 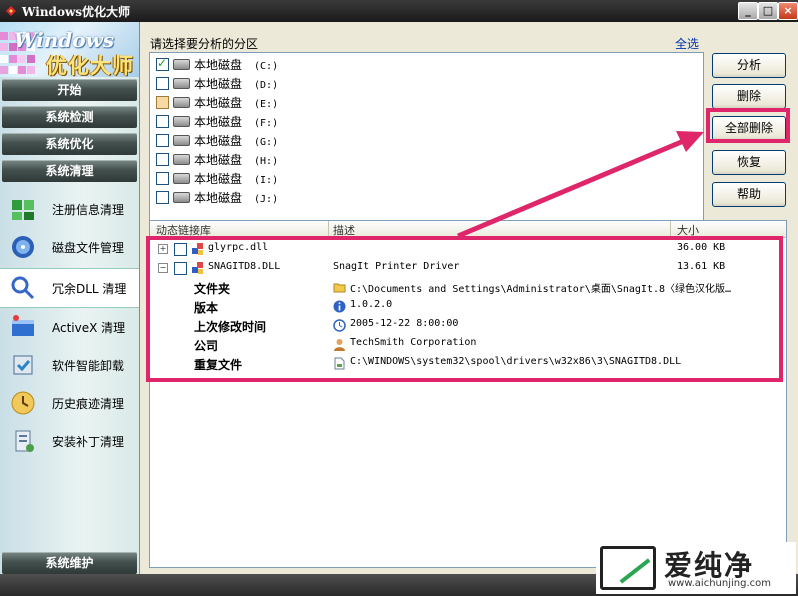 What do you see at coordinates (719, 583) in the screenshot?
I see `watermark-url: www.aichunjing.com` at bounding box center [719, 583].